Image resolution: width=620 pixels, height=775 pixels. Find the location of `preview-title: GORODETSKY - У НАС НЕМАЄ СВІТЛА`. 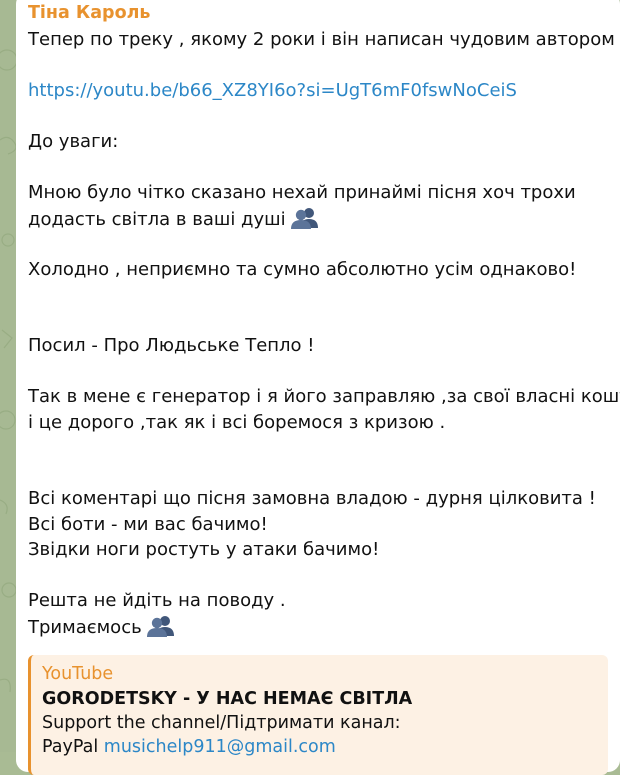

preview-title: GORODETSKY - У НАС НЕМАЄ СВІТЛА is located at coordinates (227, 699).